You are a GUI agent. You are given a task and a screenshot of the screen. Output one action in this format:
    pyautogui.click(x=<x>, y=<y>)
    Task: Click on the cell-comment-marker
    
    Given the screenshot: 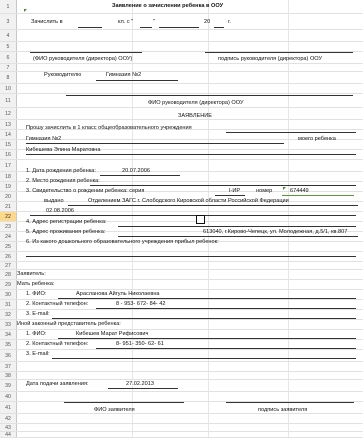 What is the action you would take?
    pyautogui.click(x=25, y=10)
    